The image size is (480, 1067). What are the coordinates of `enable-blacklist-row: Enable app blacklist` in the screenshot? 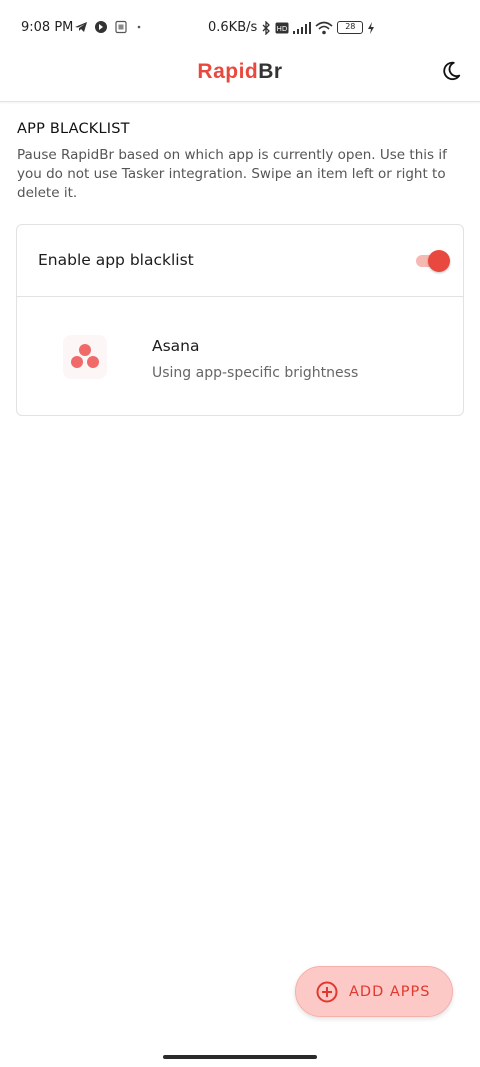 It's located at (240, 261).